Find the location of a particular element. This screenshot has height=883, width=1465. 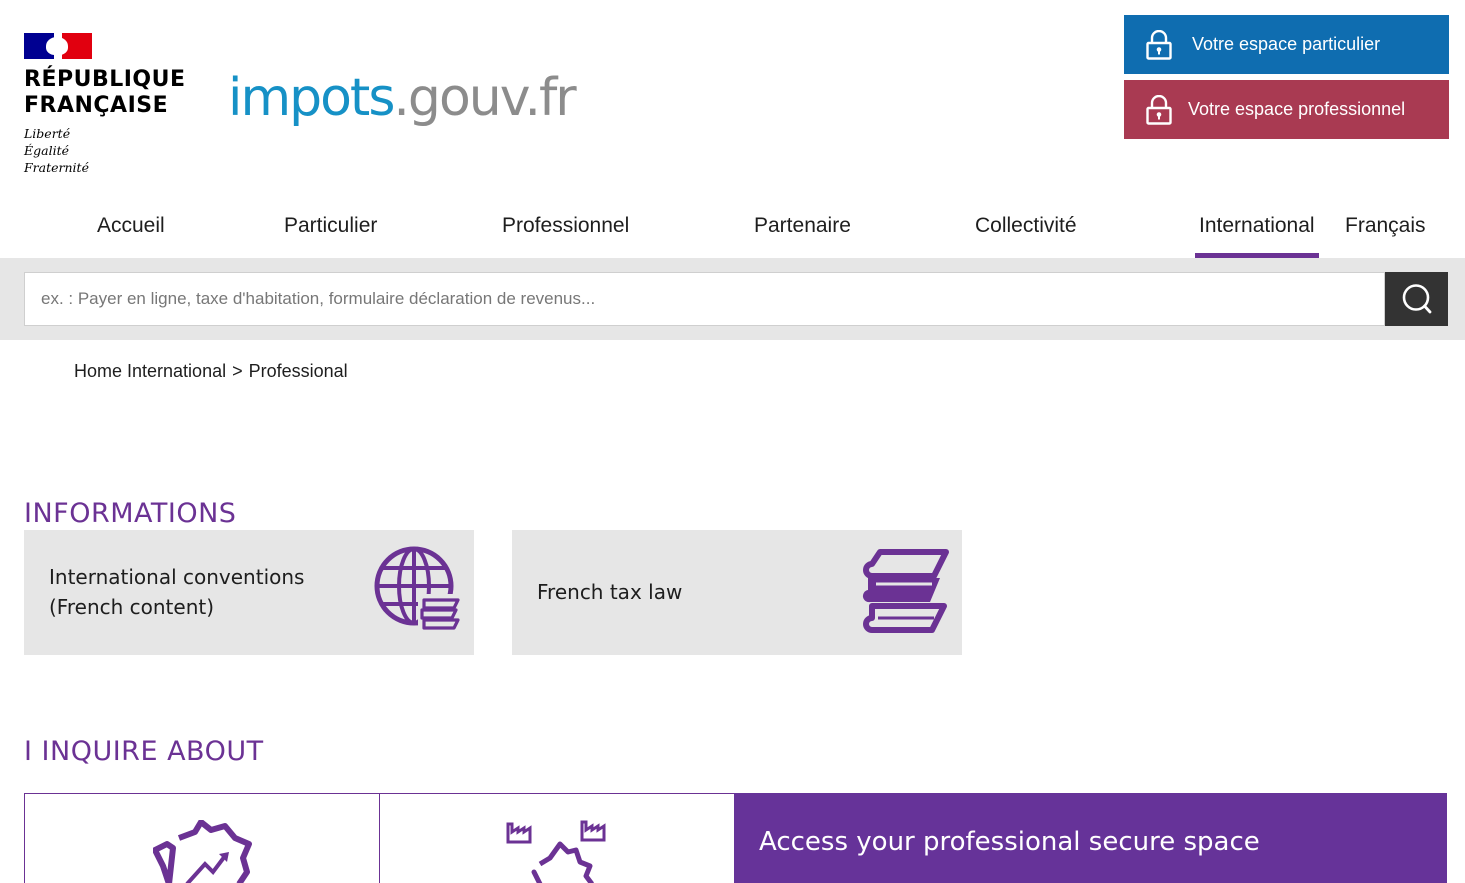

rf-name-line2: FRANÇAISE is located at coordinates (96, 105).